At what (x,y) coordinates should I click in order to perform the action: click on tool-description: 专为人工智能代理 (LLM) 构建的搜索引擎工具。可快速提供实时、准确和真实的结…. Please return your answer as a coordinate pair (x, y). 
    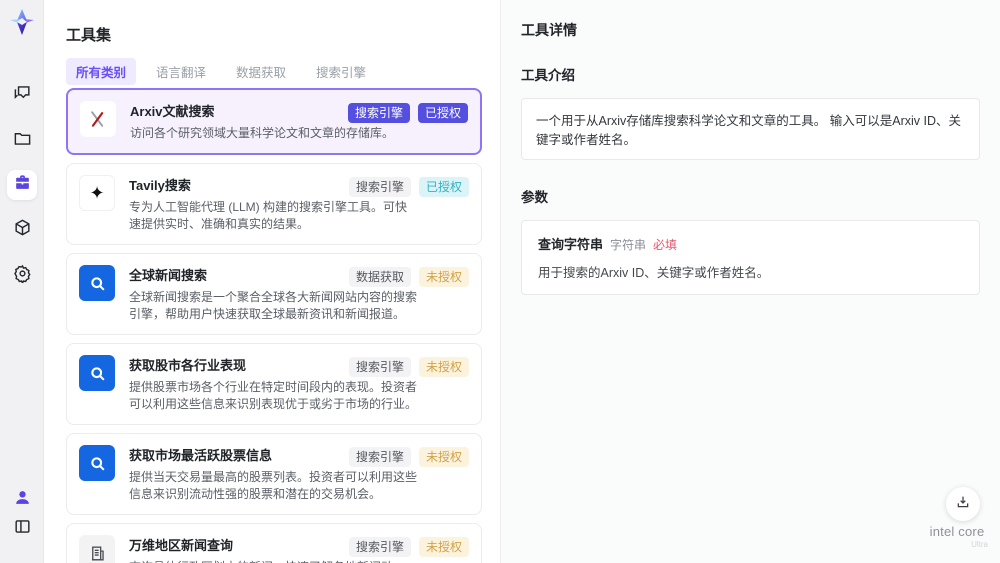
    Looking at the image, I should click on (268, 215).